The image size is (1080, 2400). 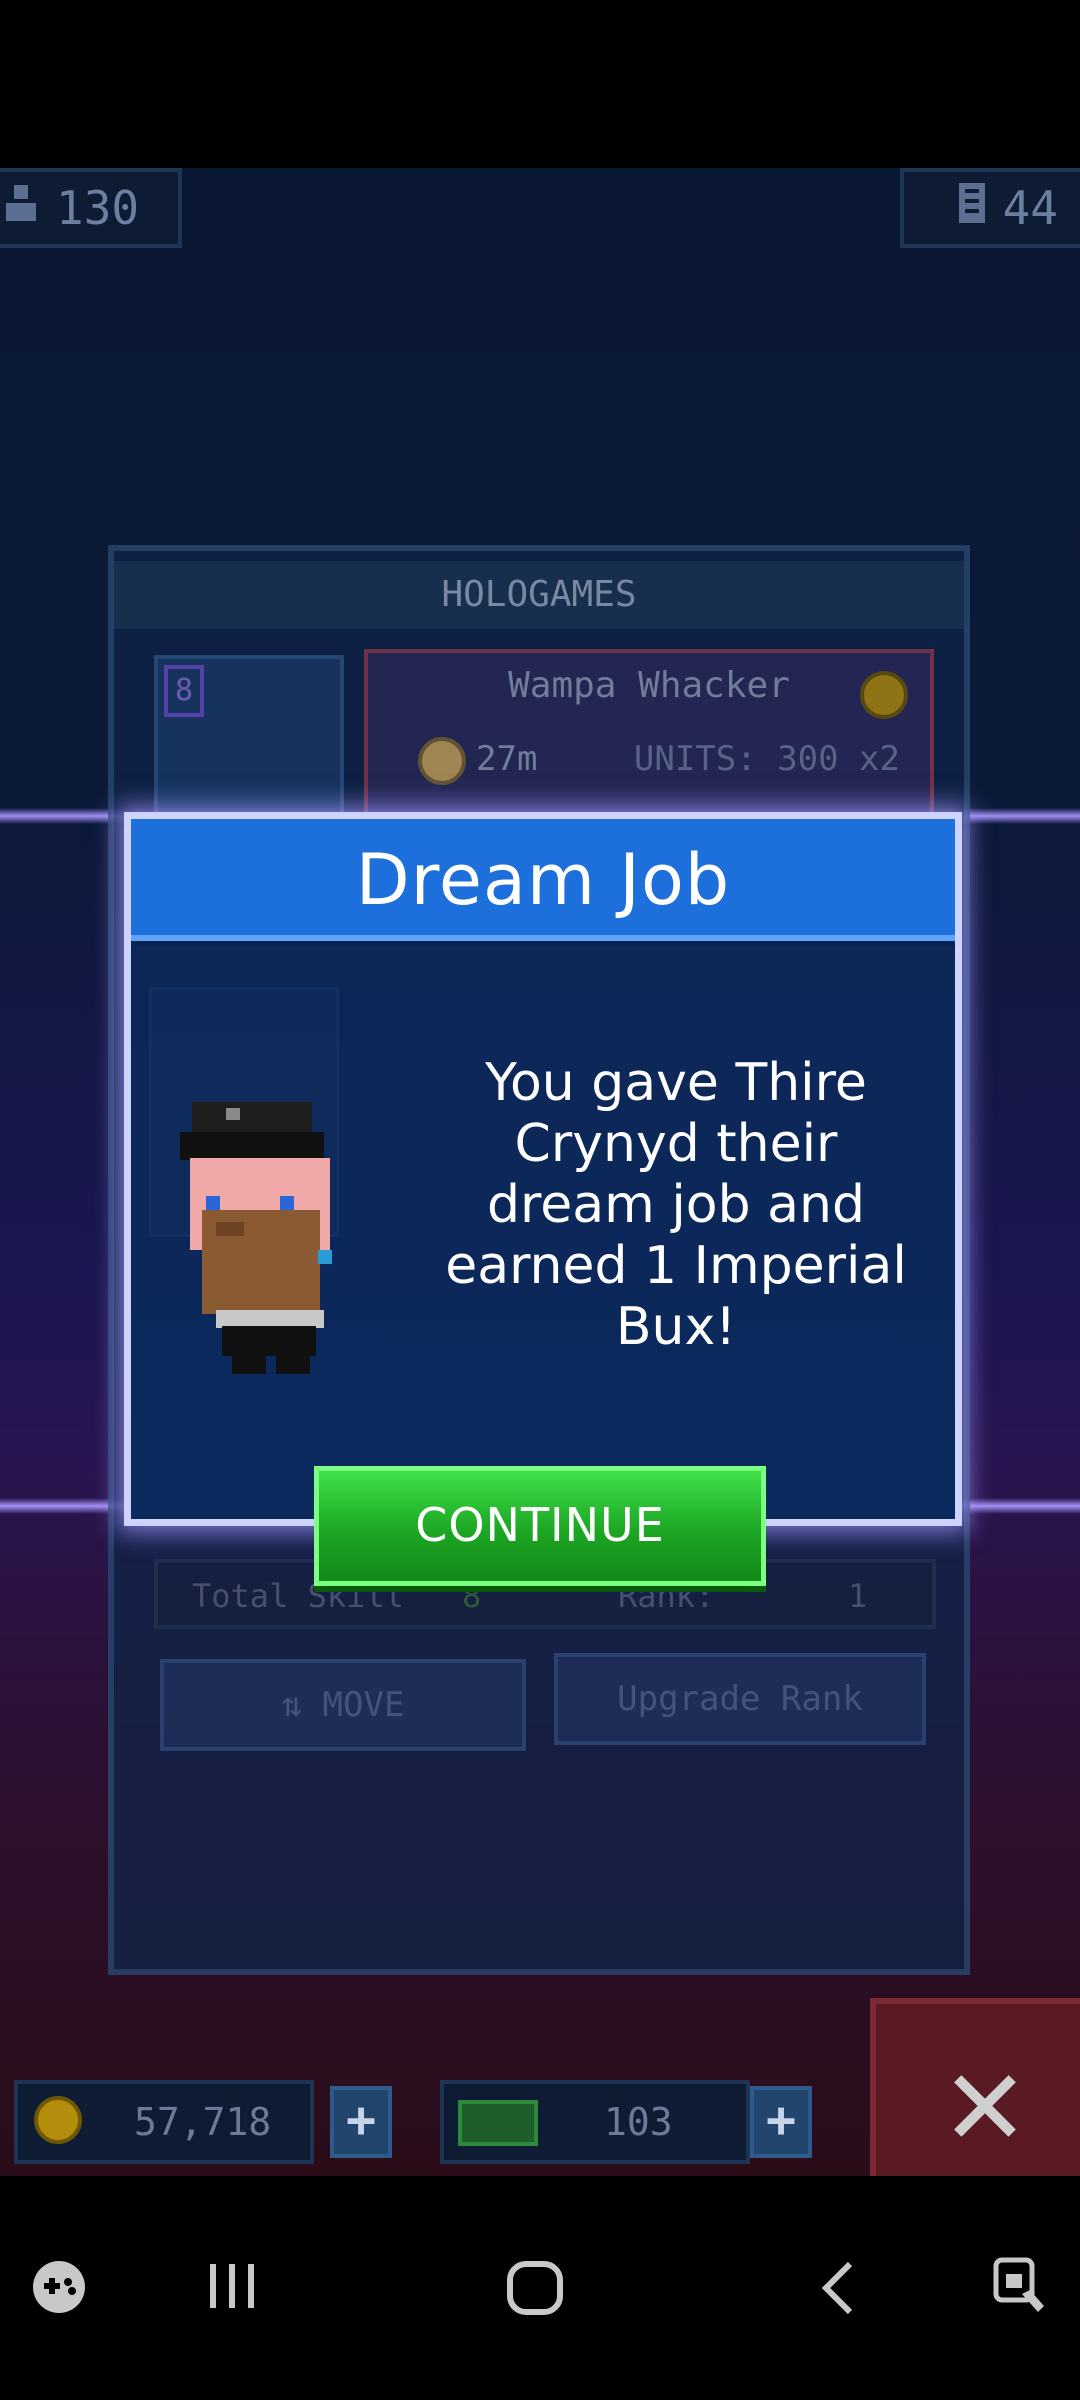 I want to click on dialog-header: Dream Job, so click(x=543, y=880).